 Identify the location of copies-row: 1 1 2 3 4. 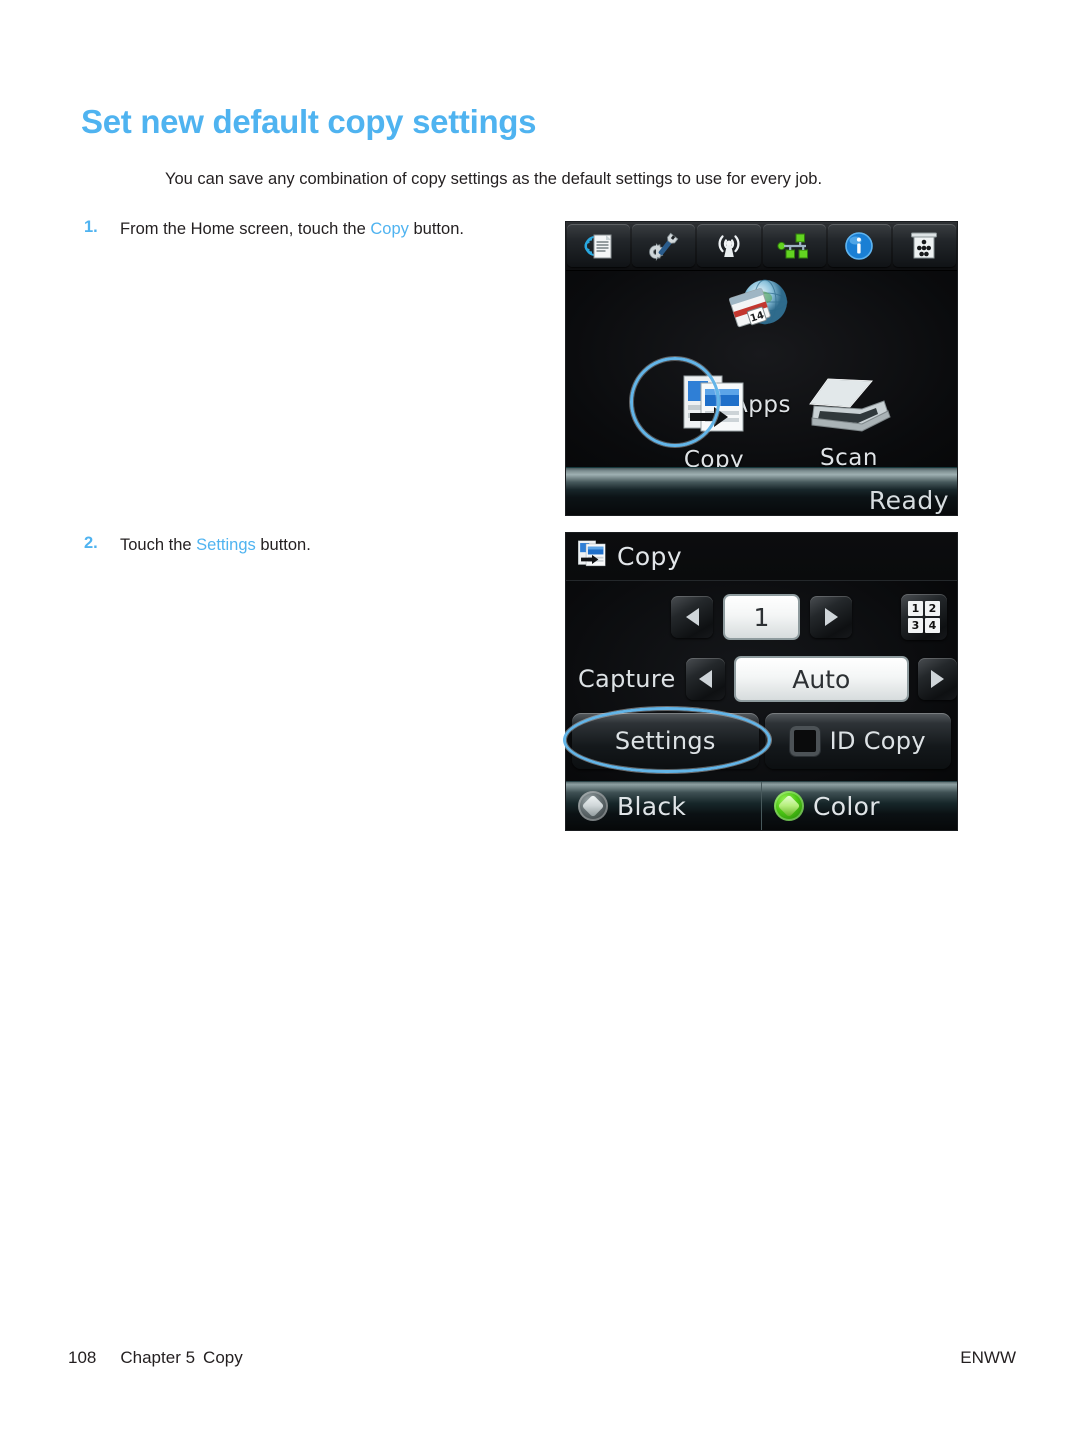
(761, 617).